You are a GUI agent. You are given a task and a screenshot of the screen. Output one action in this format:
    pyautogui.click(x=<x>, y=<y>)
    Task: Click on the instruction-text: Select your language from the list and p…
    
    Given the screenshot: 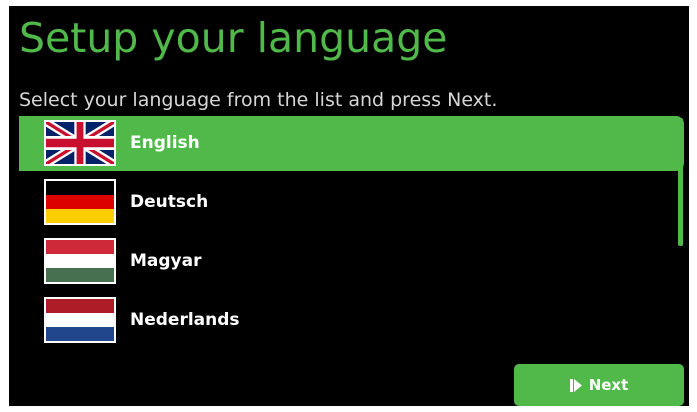 What is the action you would take?
    pyautogui.click(x=258, y=100)
    